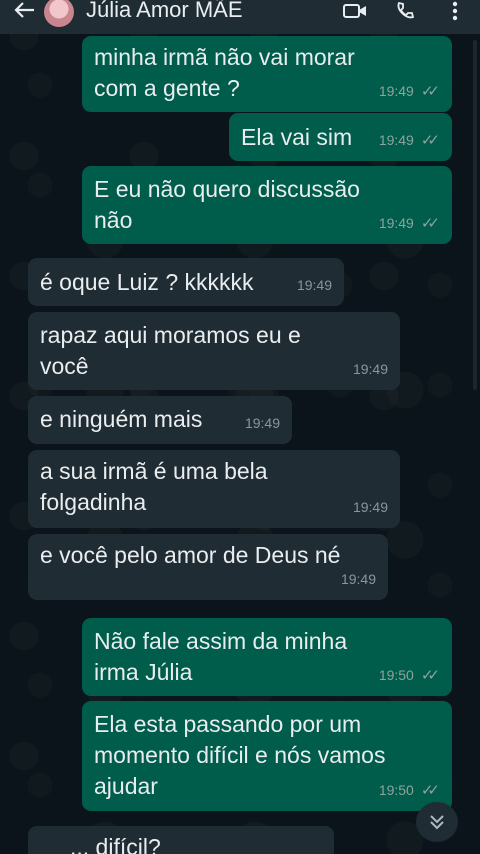 This screenshot has height=854, width=480. I want to click on arrow-left-icon, so click(24, 10).